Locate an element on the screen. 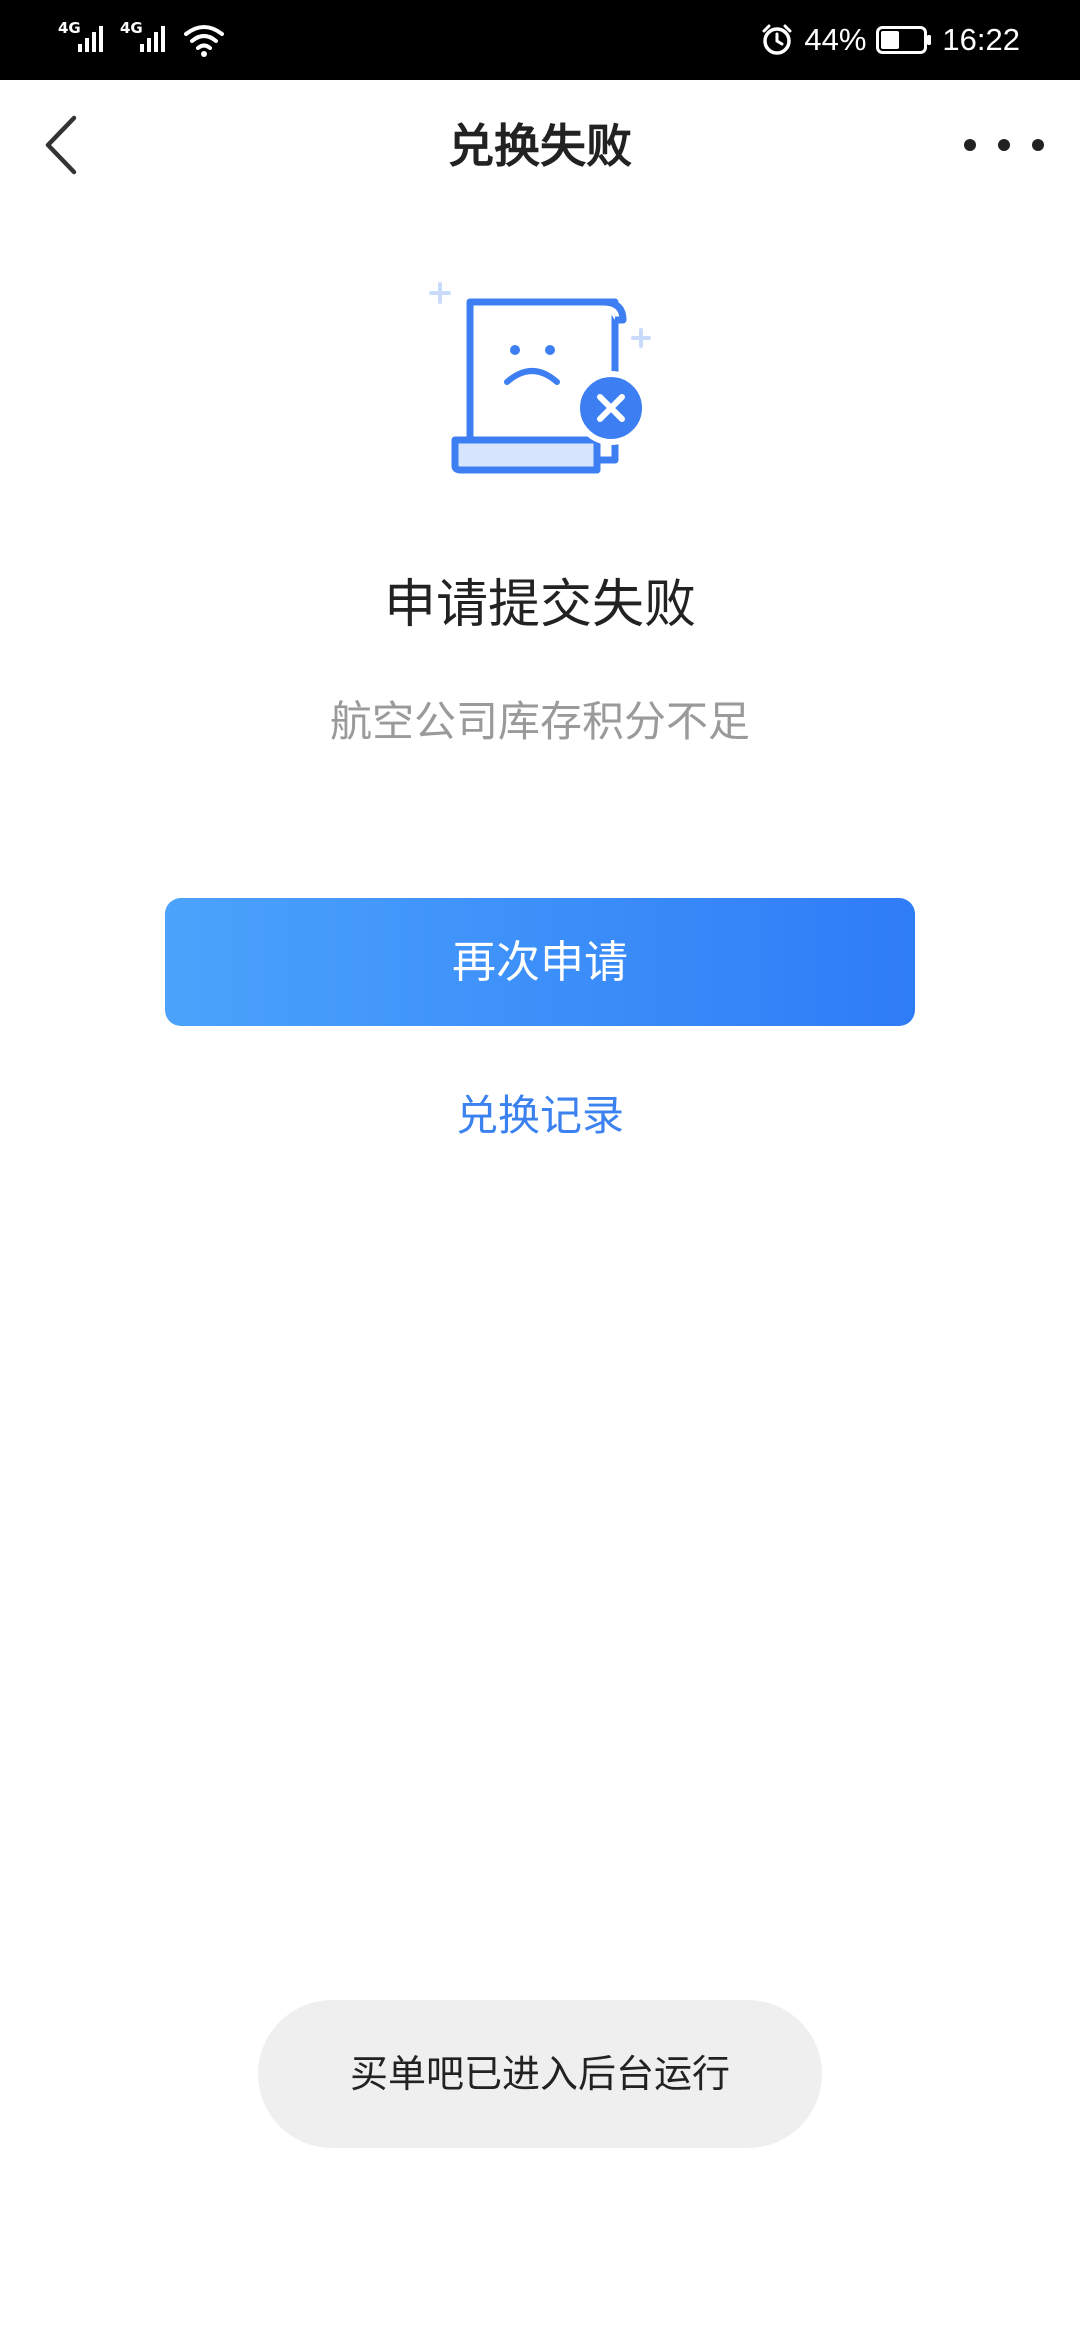  status-bar-left: 4G 4G is located at coordinates (142, 40).